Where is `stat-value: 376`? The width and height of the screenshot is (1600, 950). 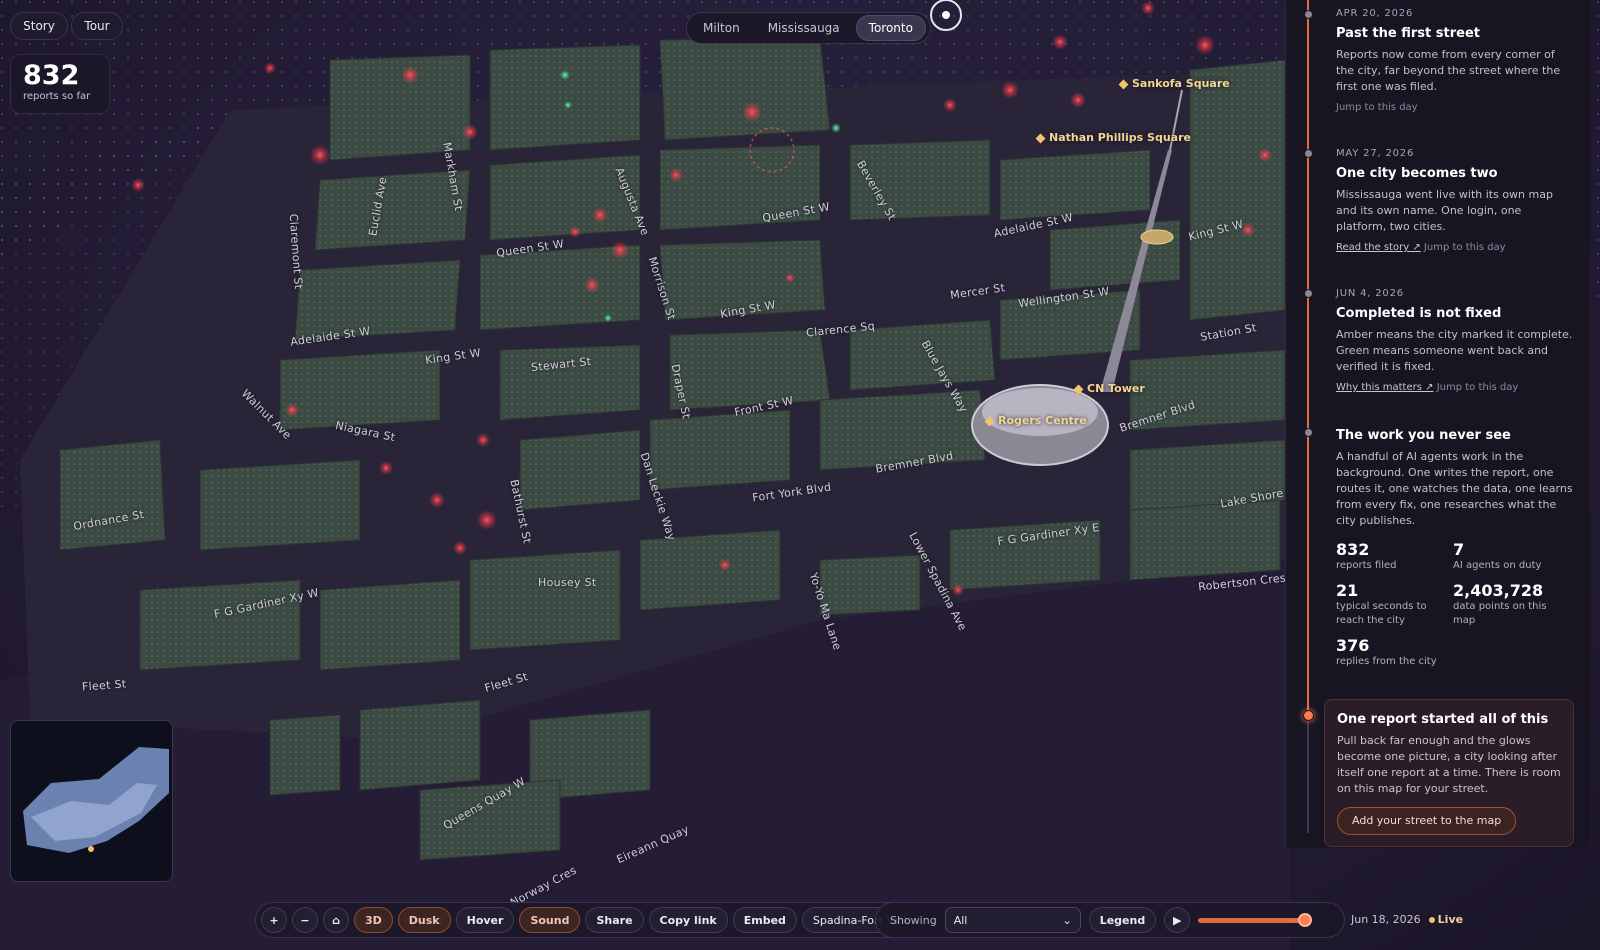
stat-value: 376 is located at coordinates (1353, 645).